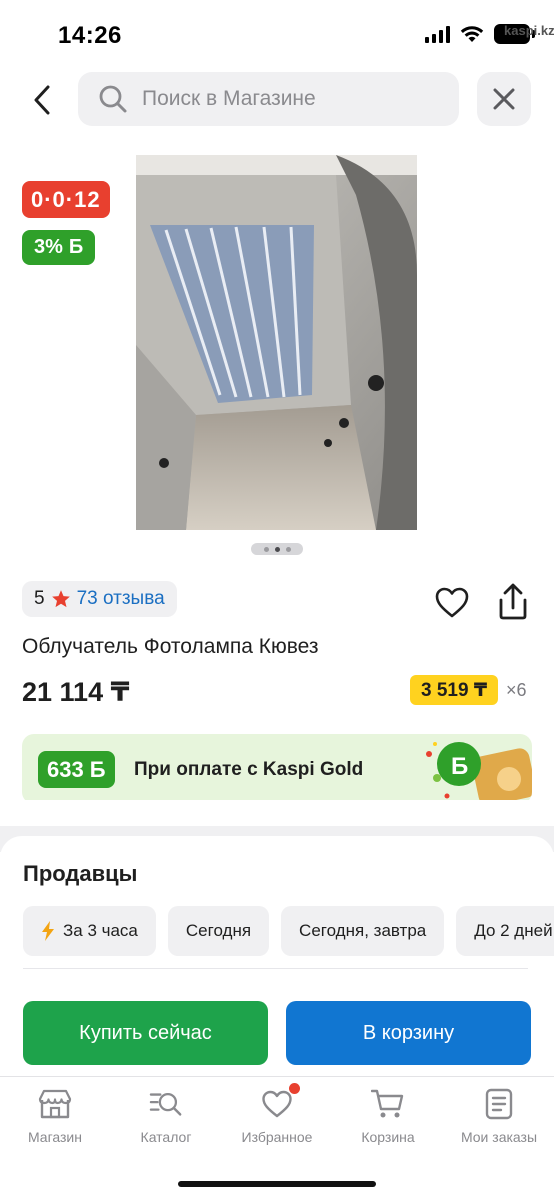 The width and height of the screenshot is (554, 1200). I want to click on rating-value: 5, so click(39, 598).